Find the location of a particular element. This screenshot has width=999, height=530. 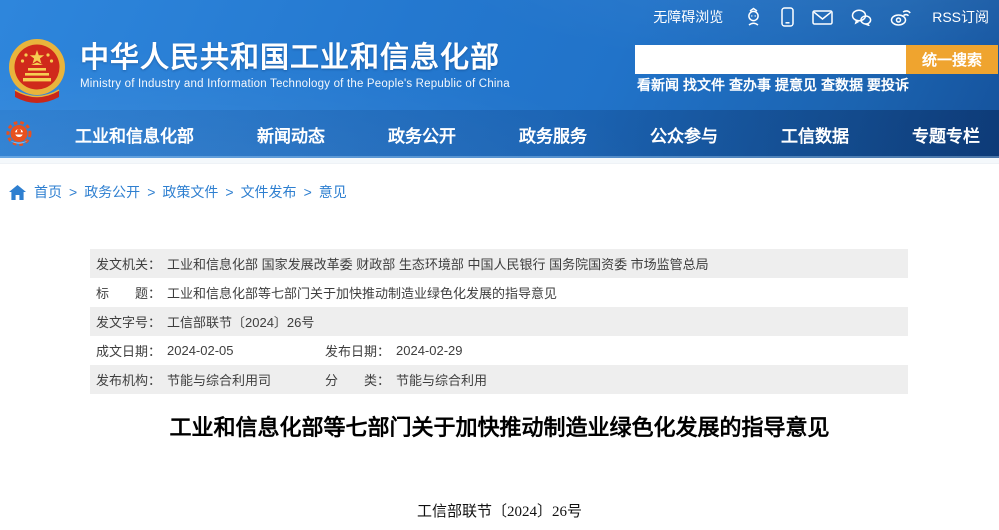

breadcrumb-item-1: 首页 is located at coordinates (48, 192).